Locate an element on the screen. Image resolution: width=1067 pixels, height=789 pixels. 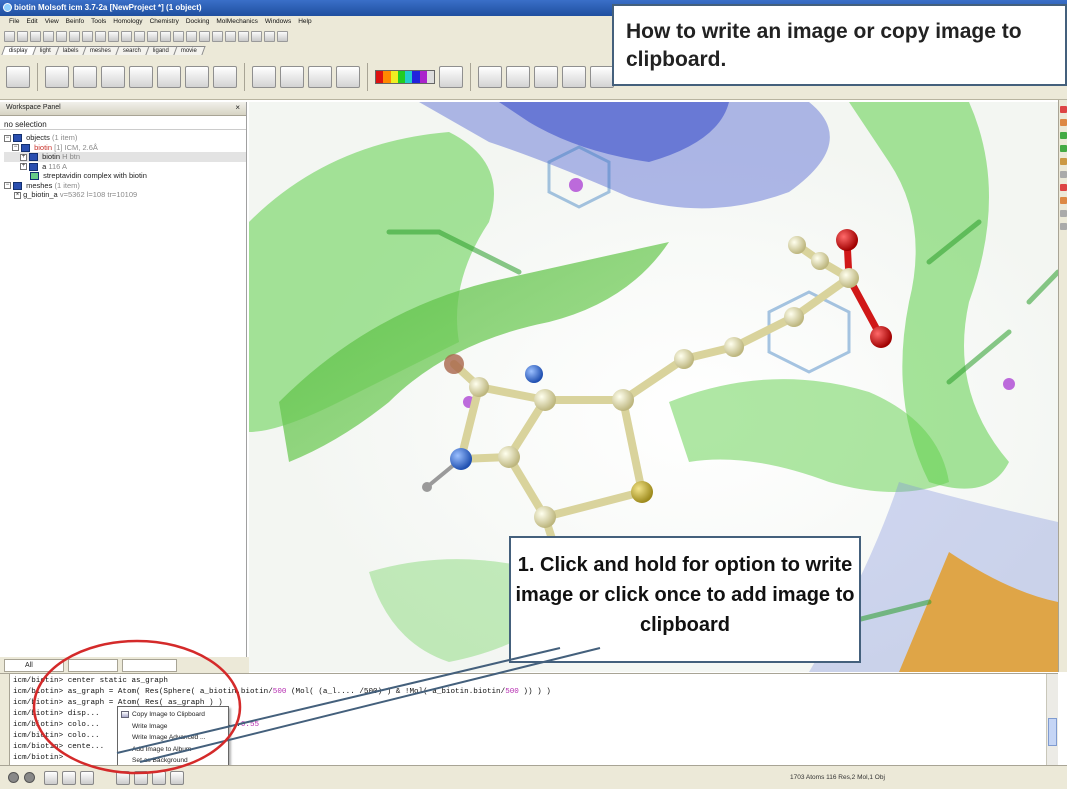
skin-icon is located at coordinates (225, 77).